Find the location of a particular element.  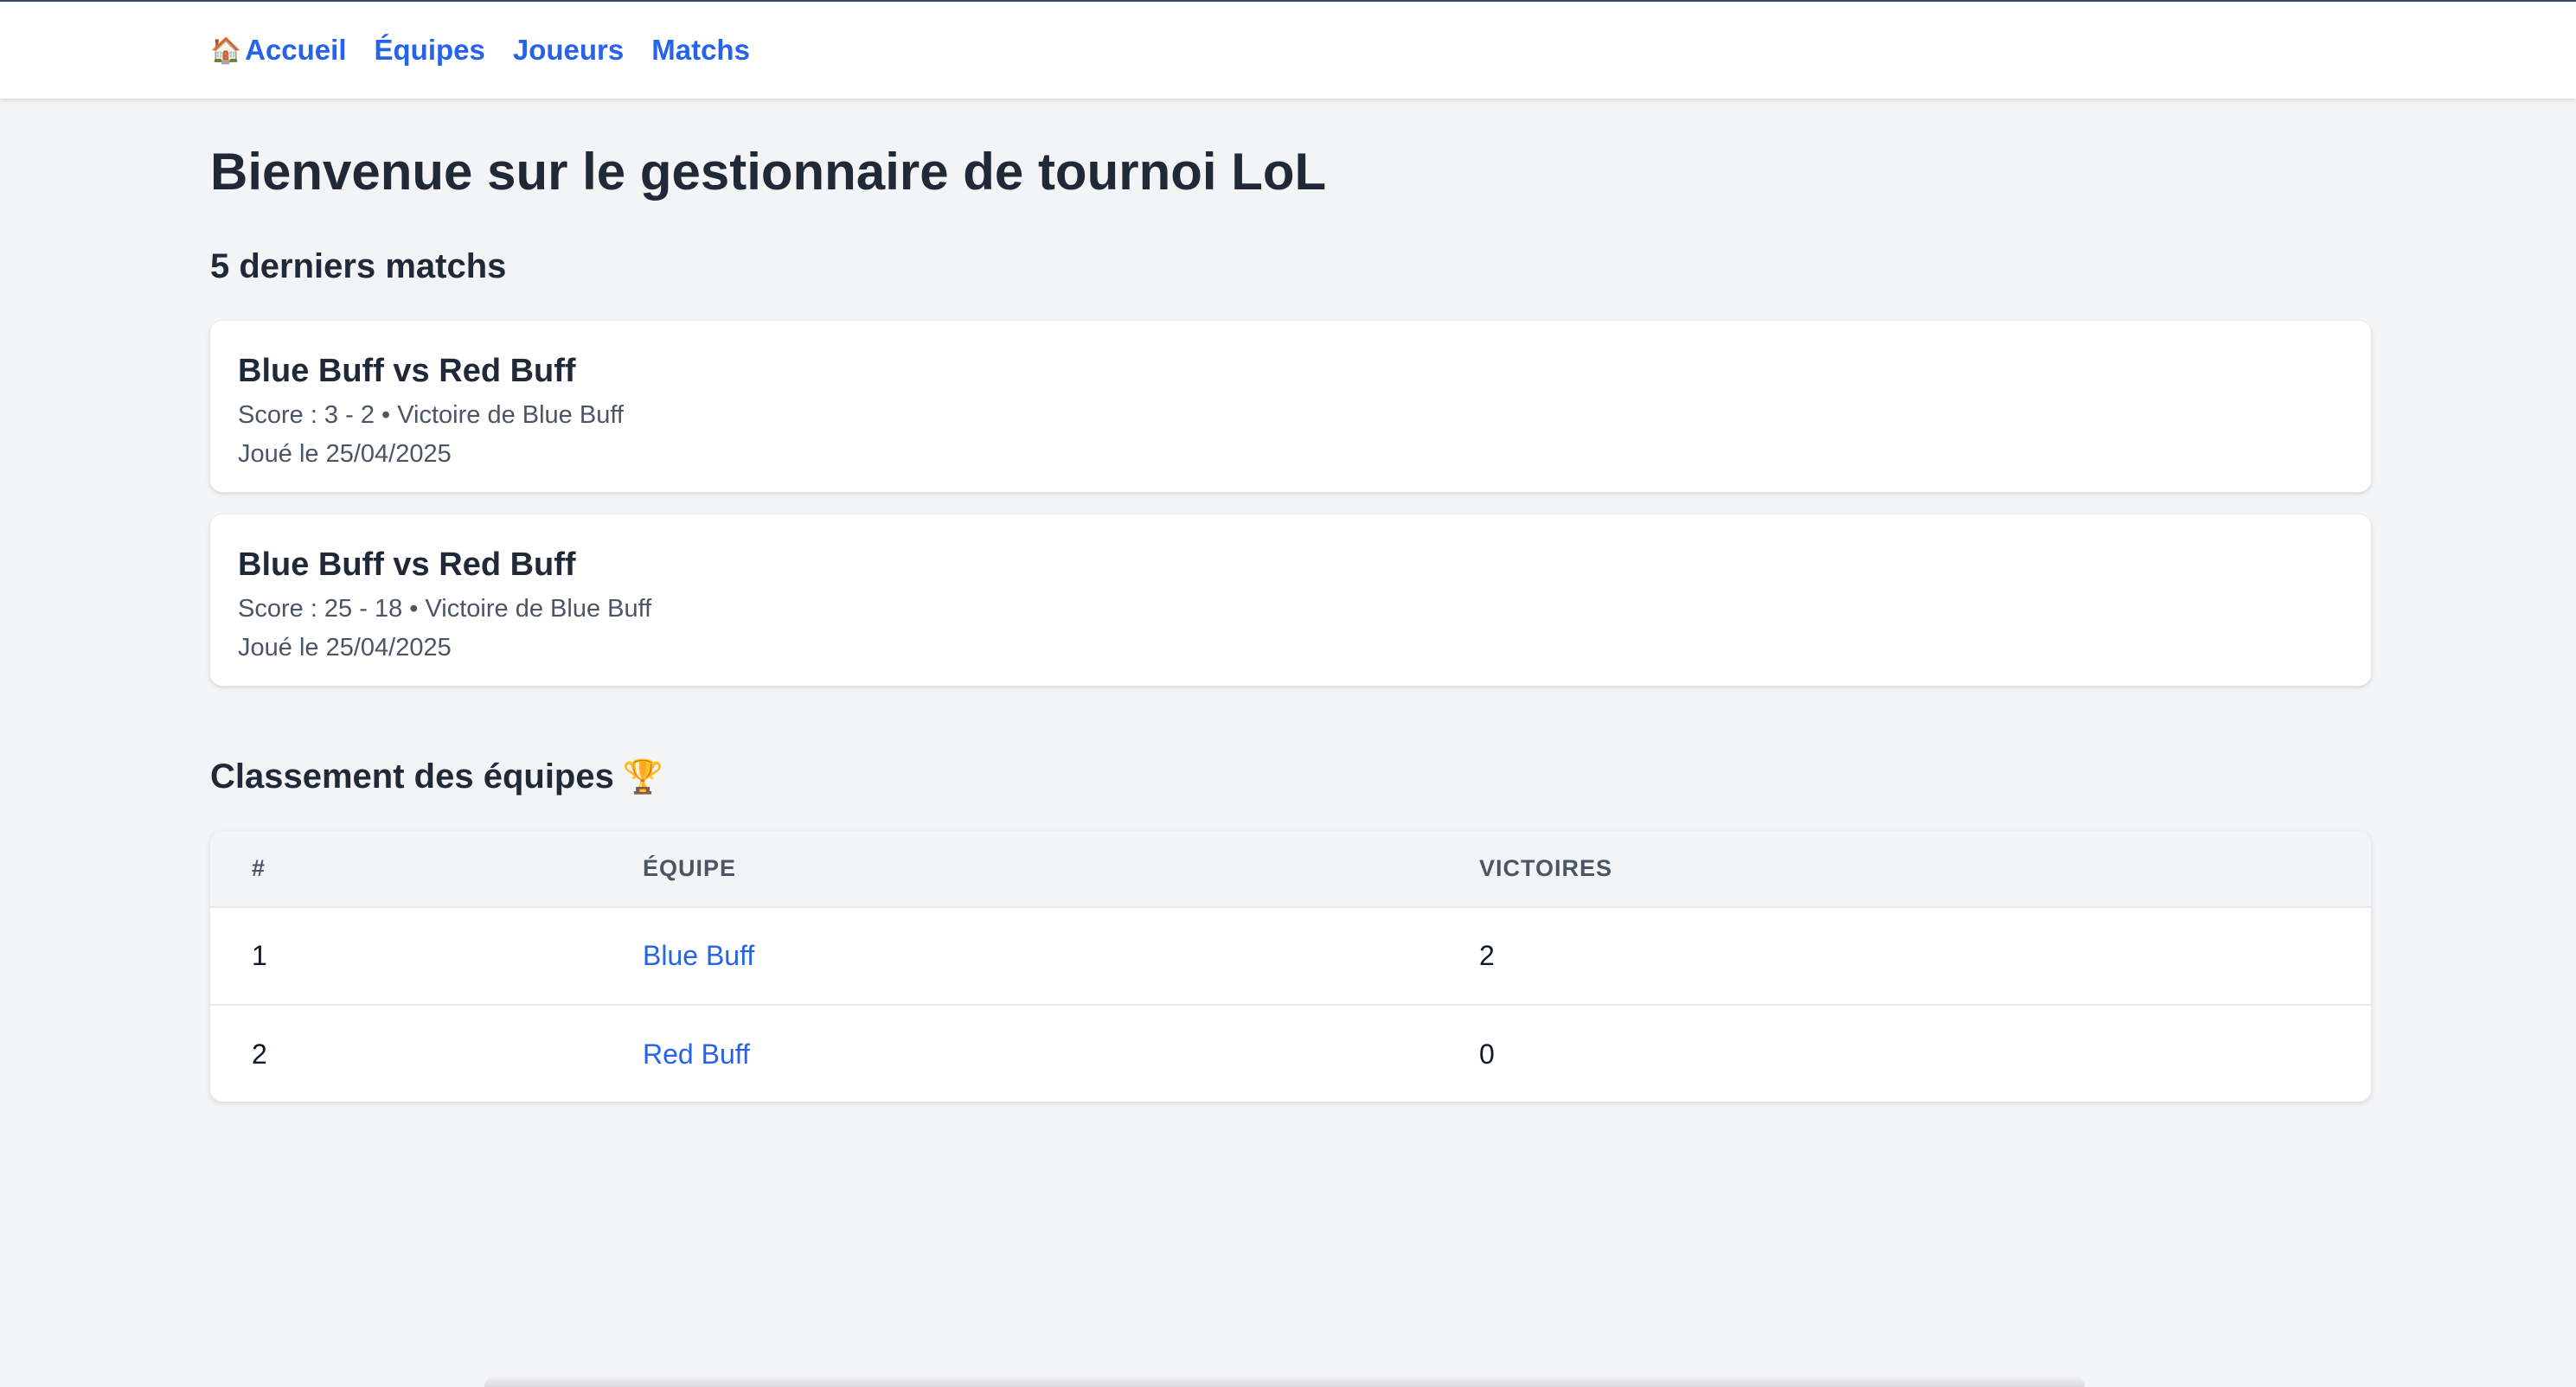

nav-links: 🏠 Accueil Équipes Joueurs Matchs is located at coordinates (480, 50).